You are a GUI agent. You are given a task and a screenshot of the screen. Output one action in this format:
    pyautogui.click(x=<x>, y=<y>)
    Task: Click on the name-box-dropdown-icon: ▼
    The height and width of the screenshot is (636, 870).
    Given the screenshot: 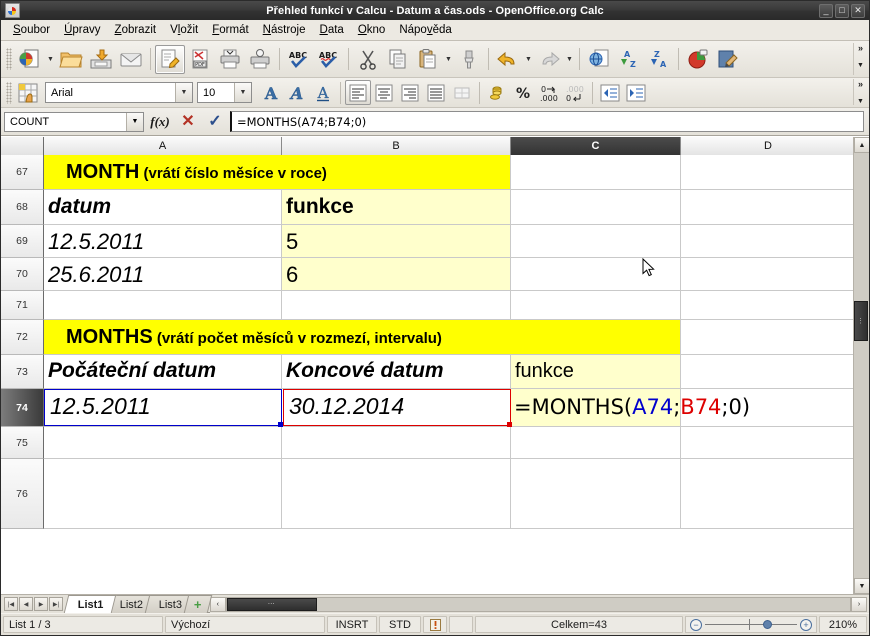 What is the action you would take?
    pyautogui.click(x=134, y=121)
    